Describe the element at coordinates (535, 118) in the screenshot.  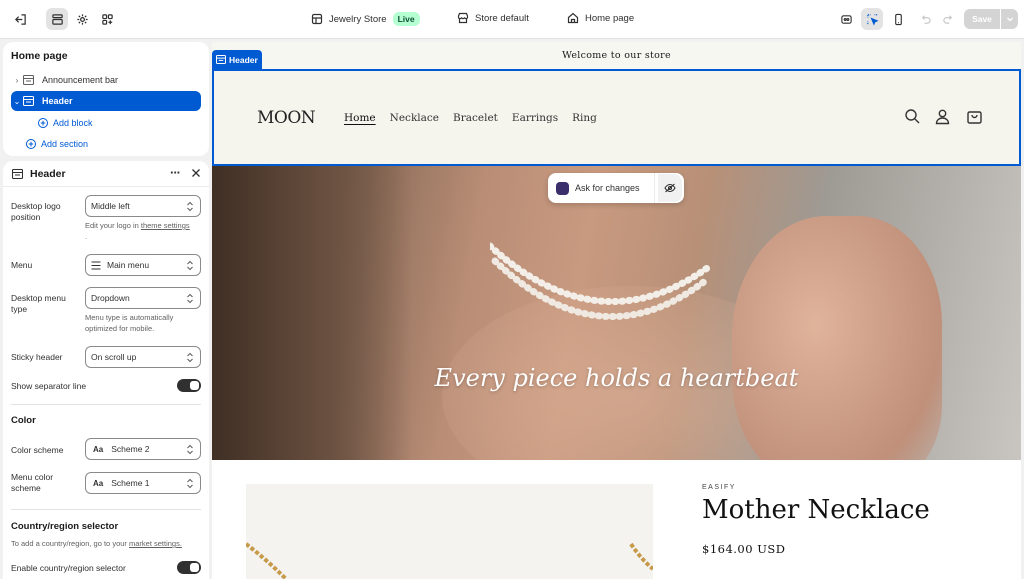
I see `nav-item-earrings: Earrings` at that location.